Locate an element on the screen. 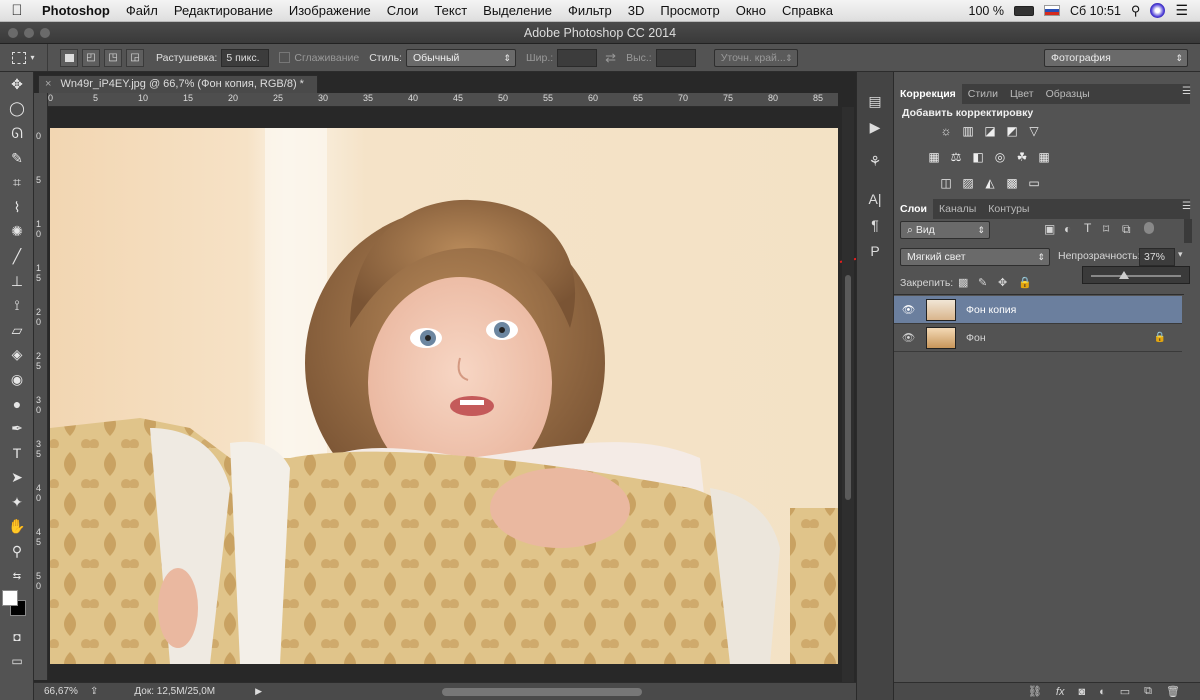  gradient-map-icon: ▭ is located at coordinates (1034, 183).